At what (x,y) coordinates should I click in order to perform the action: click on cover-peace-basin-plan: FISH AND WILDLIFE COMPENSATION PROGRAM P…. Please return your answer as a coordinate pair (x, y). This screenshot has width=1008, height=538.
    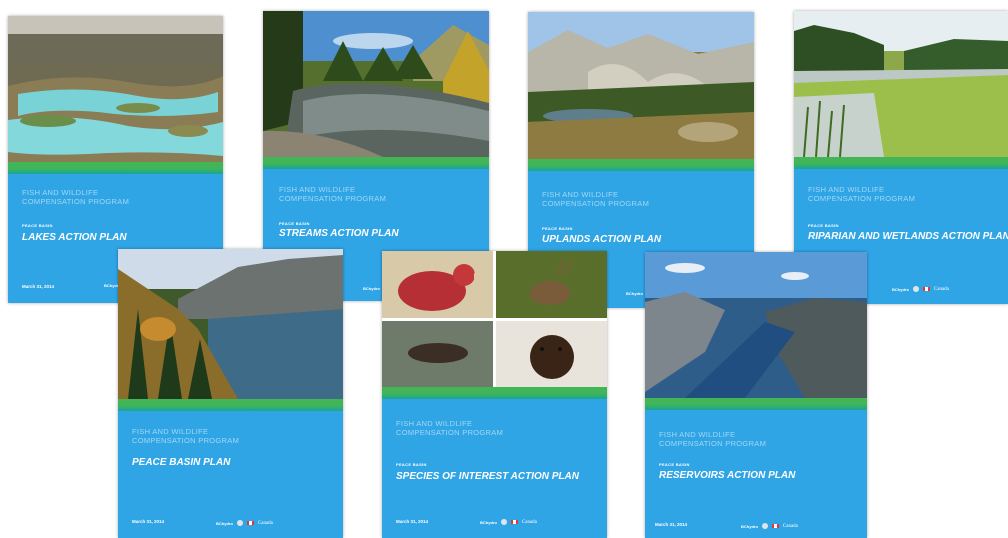
    Looking at the image, I should click on (230, 393).